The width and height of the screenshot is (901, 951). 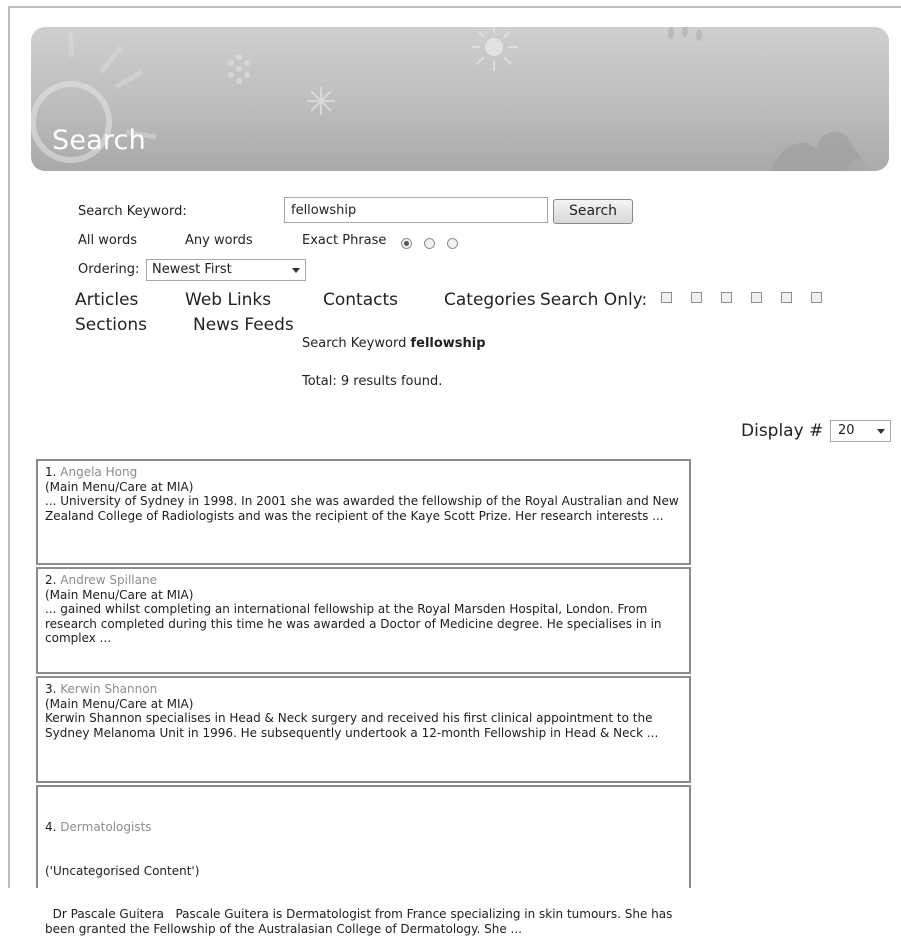 I want to click on summary-prefix: Search Keyword, so click(x=354, y=343).